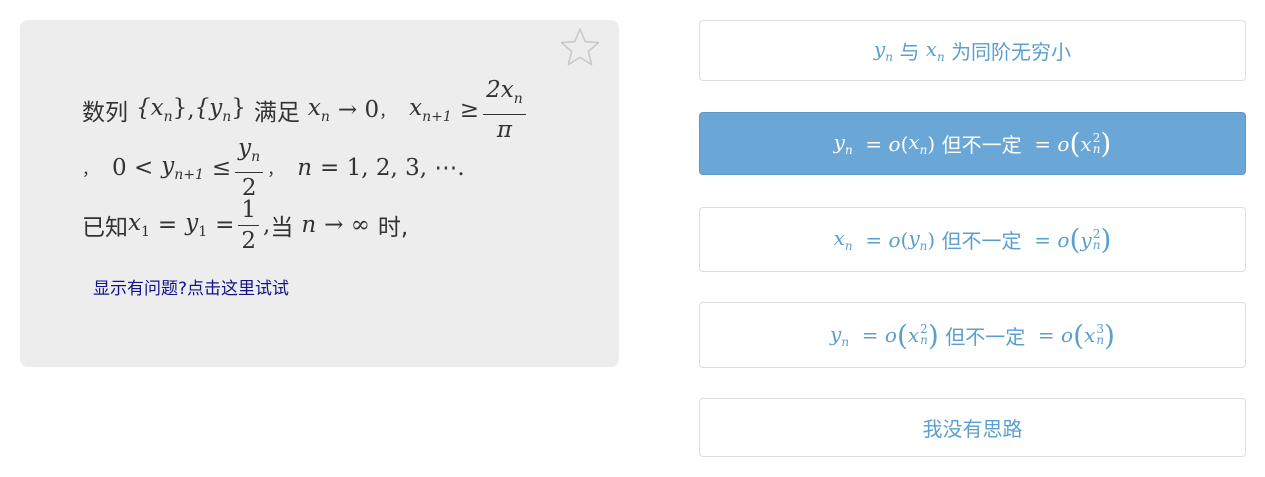 The height and width of the screenshot is (477, 1265). I want to click on fraction-2xn-pi: 2xn π, so click(504, 110).